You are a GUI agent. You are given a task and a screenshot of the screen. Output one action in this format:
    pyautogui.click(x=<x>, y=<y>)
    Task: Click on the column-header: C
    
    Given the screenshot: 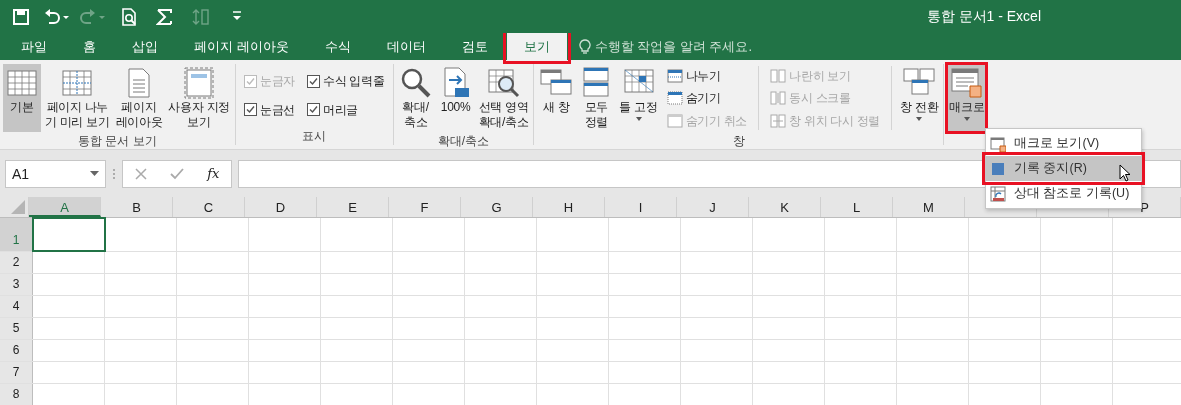 What is the action you would take?
    pyautogui.click(x=209, y=207)
    